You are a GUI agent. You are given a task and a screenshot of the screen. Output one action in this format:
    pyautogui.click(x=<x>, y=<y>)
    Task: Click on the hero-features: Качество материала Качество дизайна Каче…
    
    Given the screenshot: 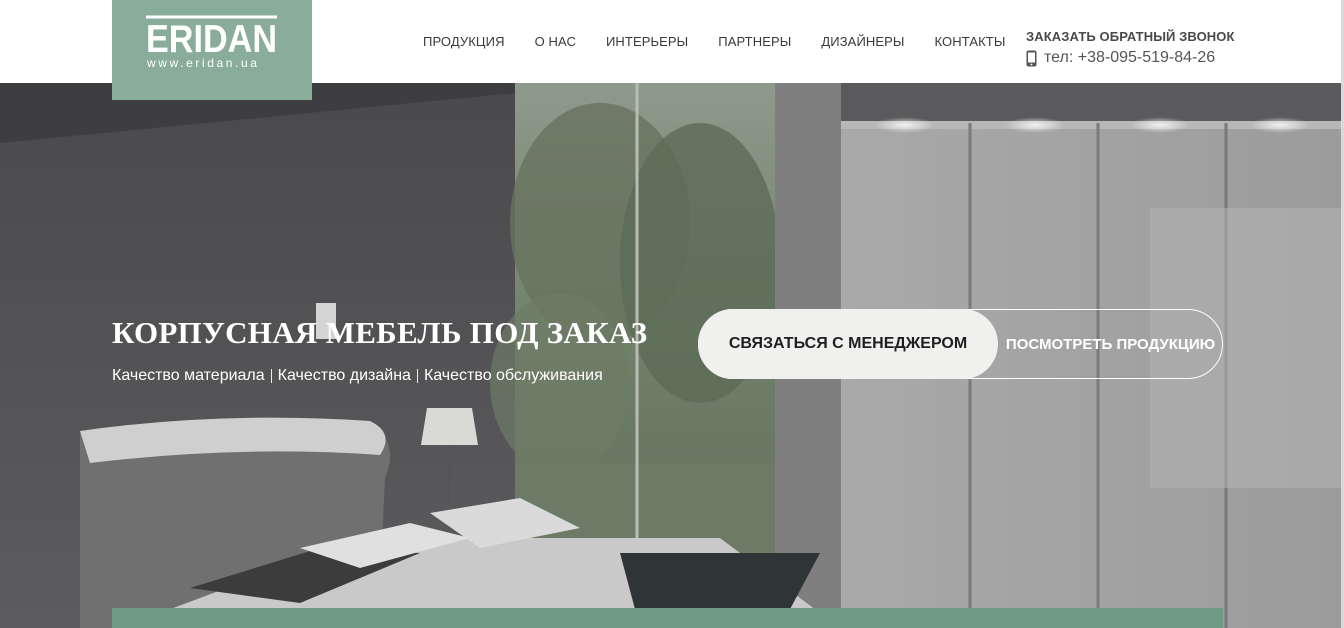 What is the action you would take?
    pyautogui.click(x=357, y=376)
    